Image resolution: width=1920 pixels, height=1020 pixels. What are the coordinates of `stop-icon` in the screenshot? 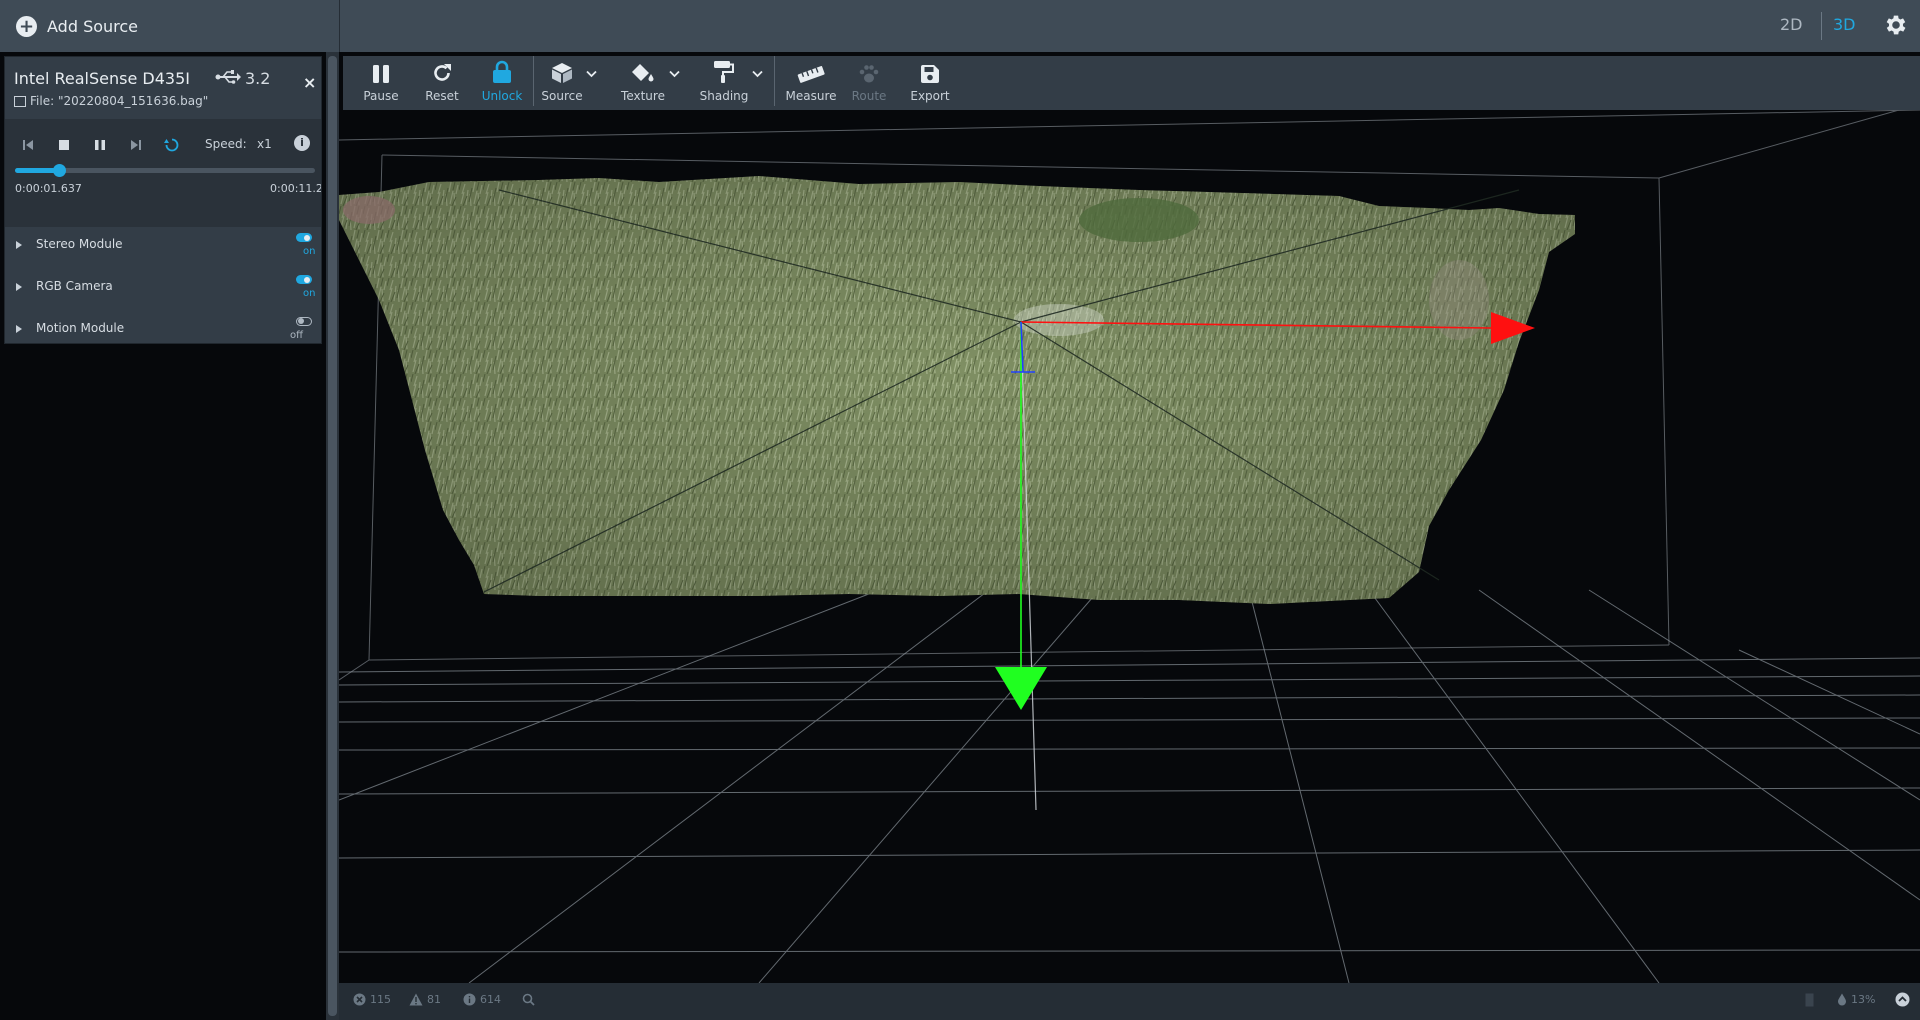 It's located at (64, 145).